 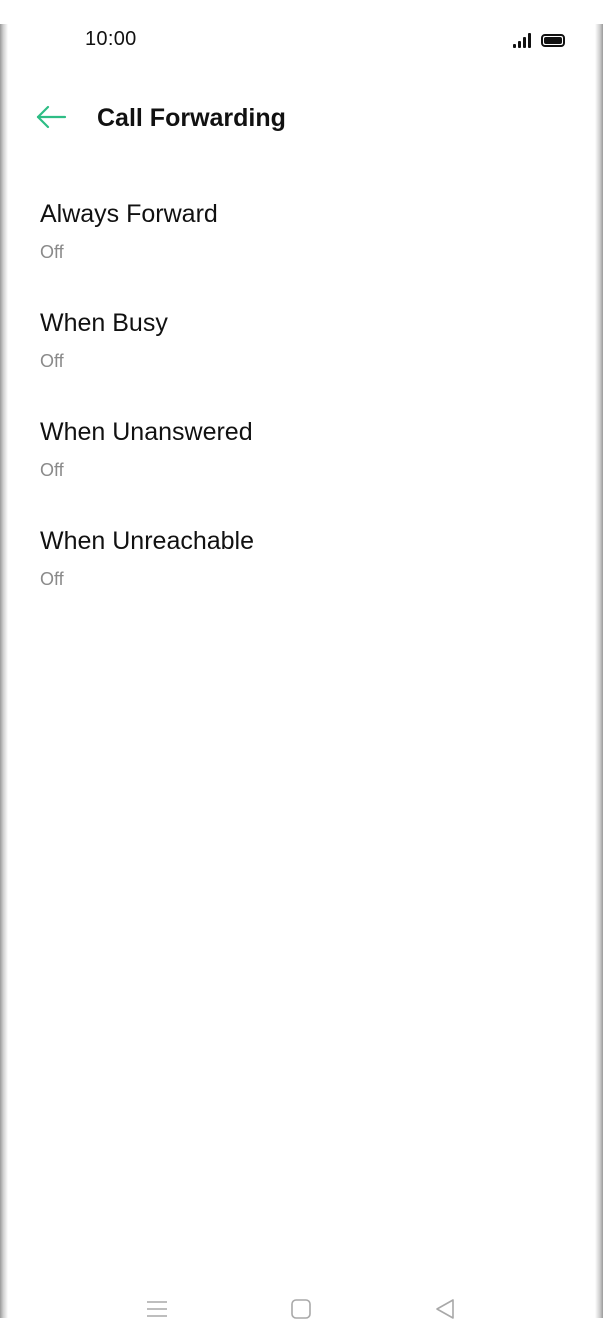 I want to click on app-header: Call Forwarding, so click(x=301, y=118).